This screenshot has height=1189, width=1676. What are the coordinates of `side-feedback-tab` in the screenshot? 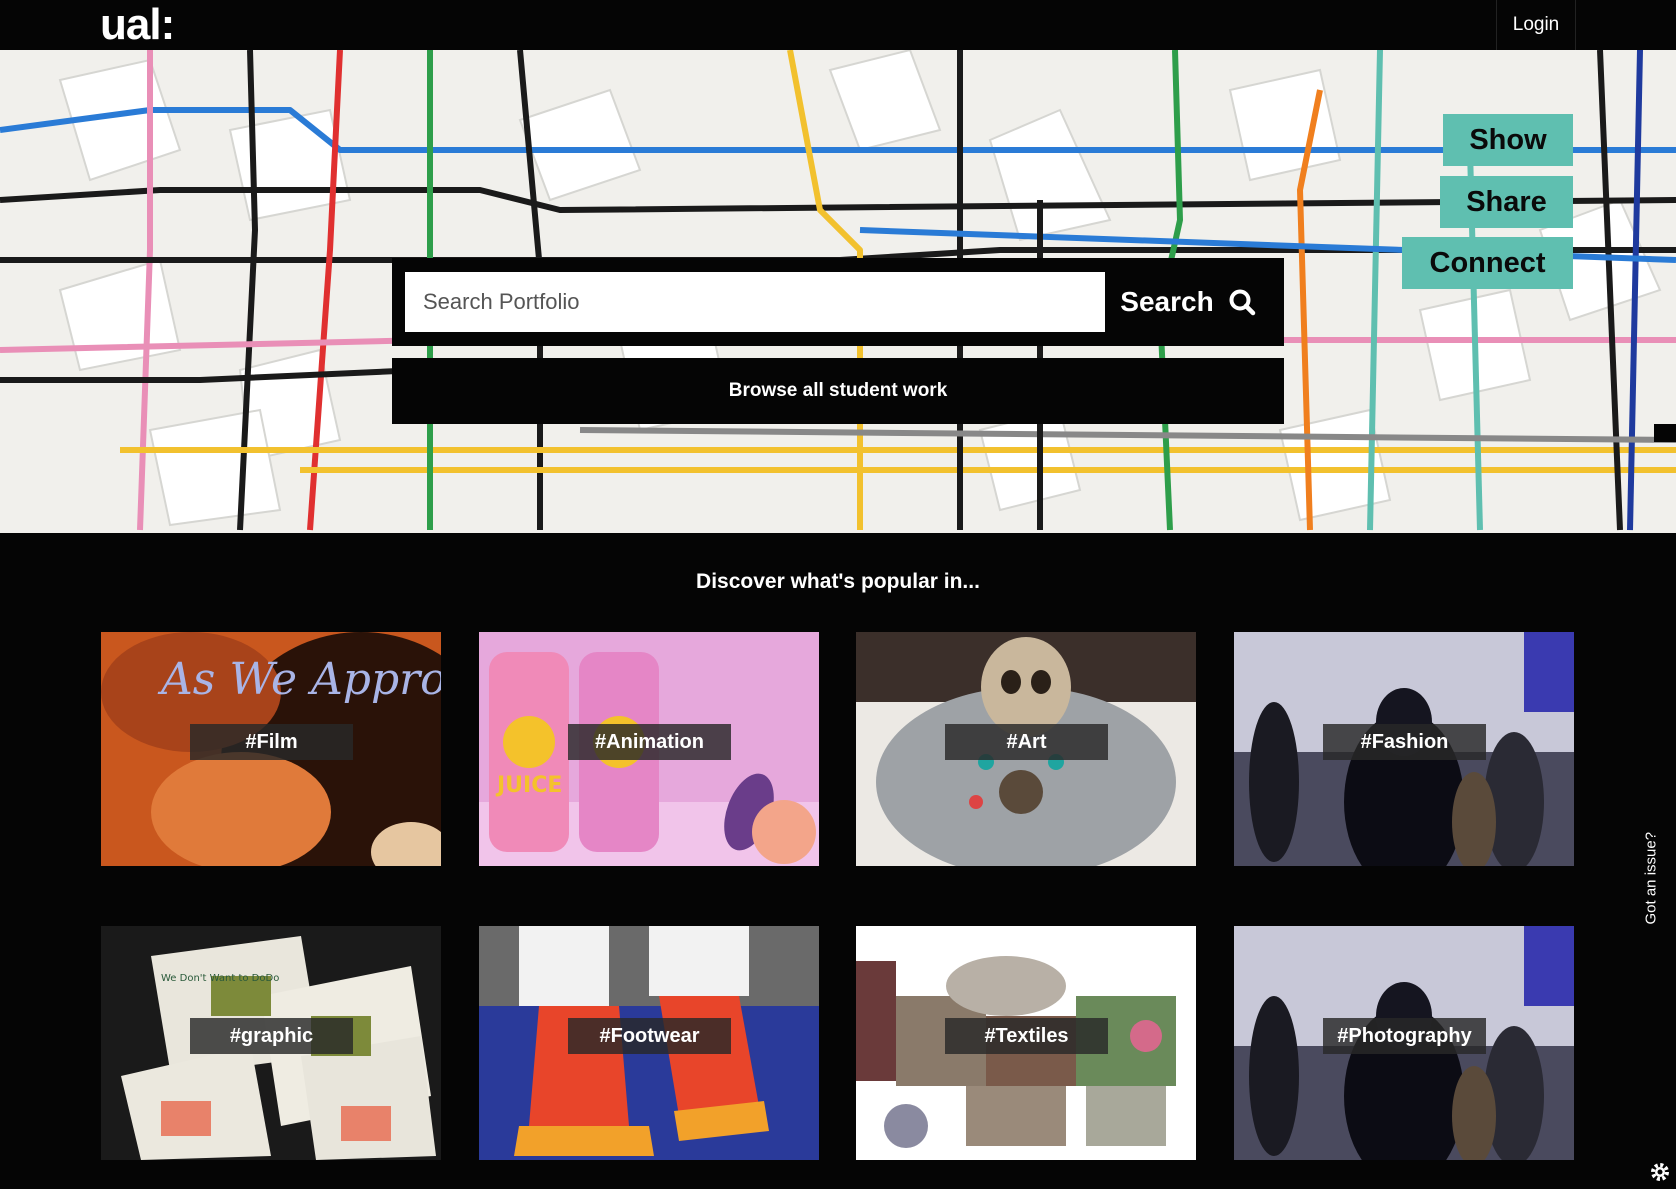 It's located at (1665, 433).